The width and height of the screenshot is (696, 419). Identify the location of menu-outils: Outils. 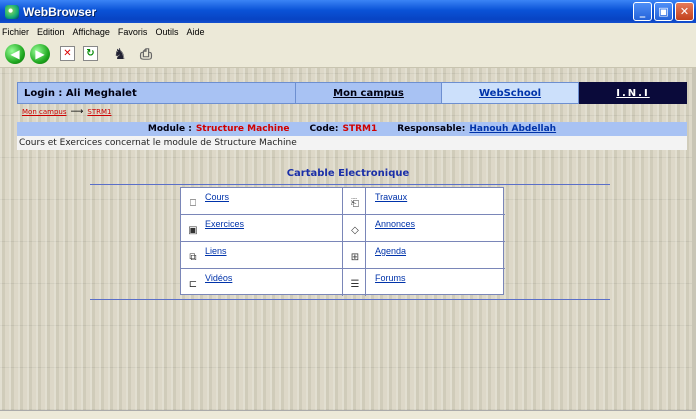
(166, 32).